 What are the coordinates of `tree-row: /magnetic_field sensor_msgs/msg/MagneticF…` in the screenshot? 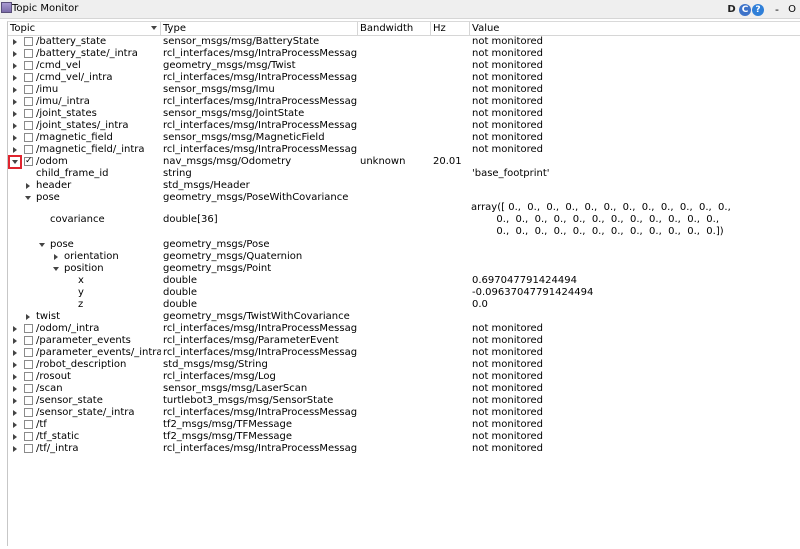 It's located at (404, 138).